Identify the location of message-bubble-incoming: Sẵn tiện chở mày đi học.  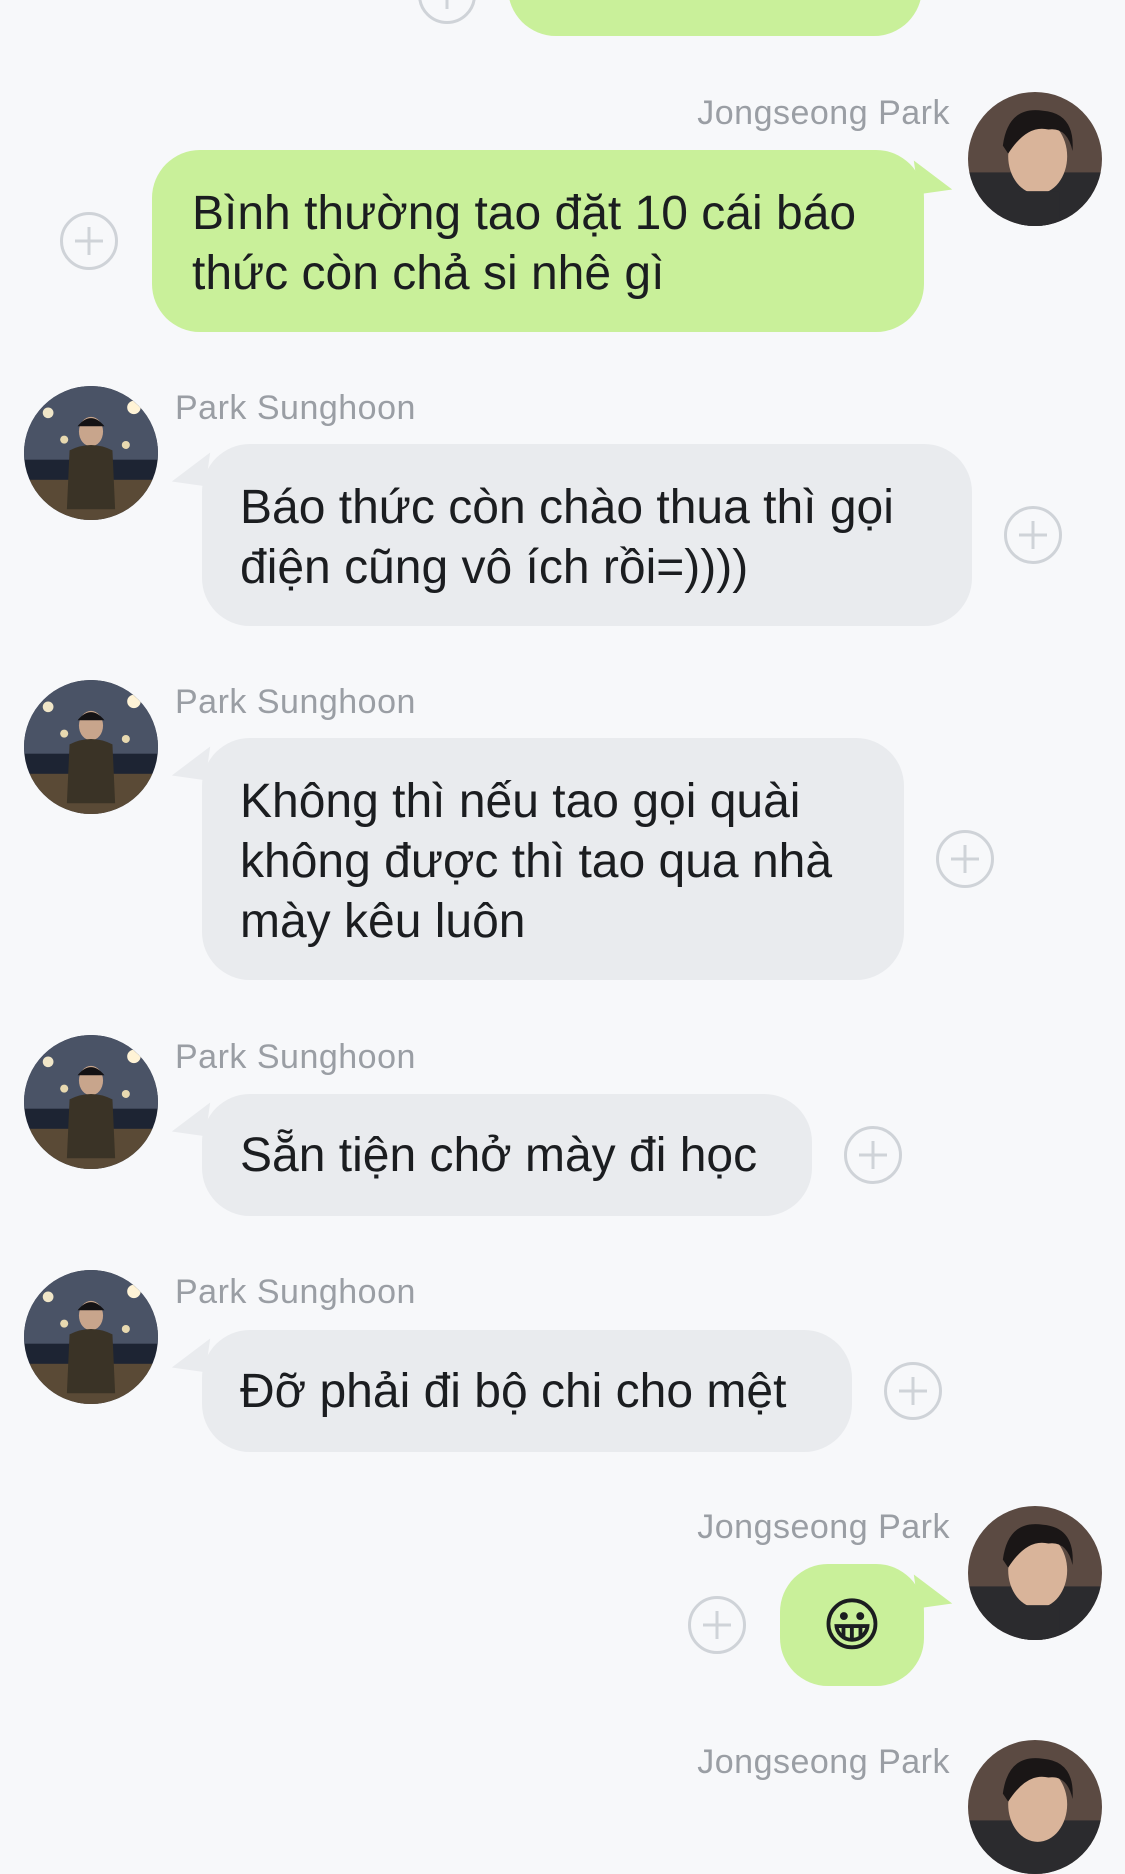
(507, 1155).